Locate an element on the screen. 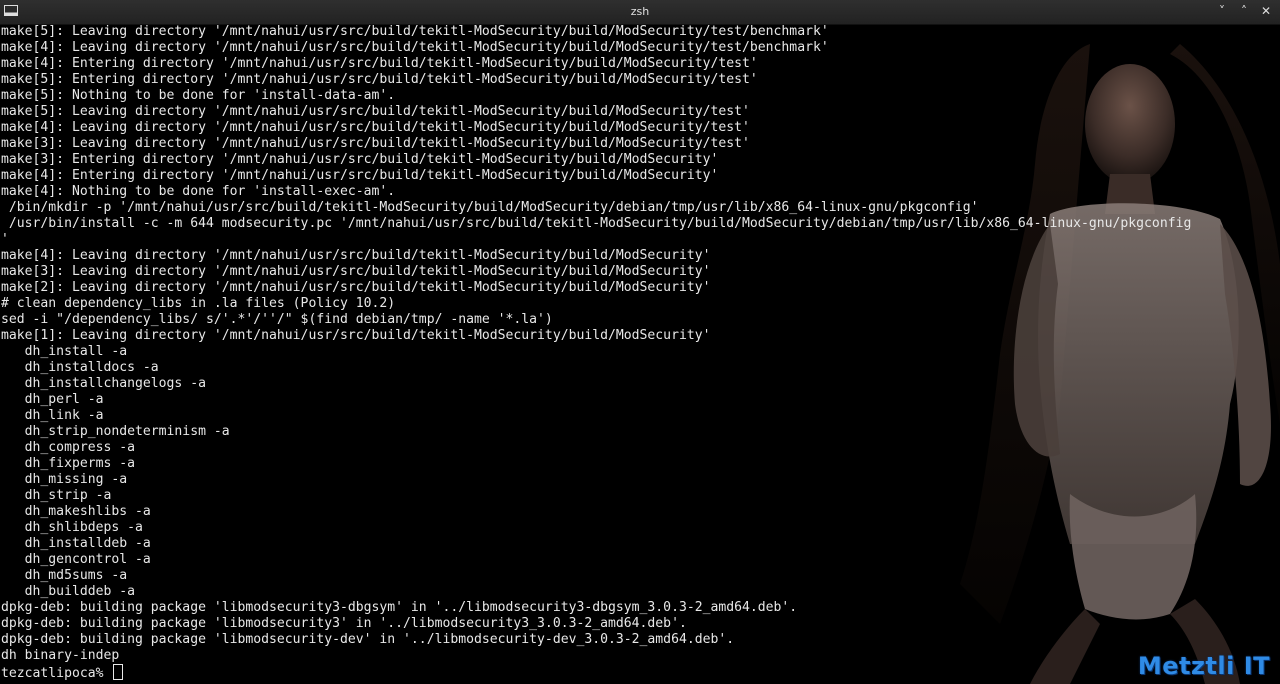 Image resolution: width=1280 pixels, height=684 pixels. terminal-line: dh_makeshlibs -a is located at coordinates (76, 511).